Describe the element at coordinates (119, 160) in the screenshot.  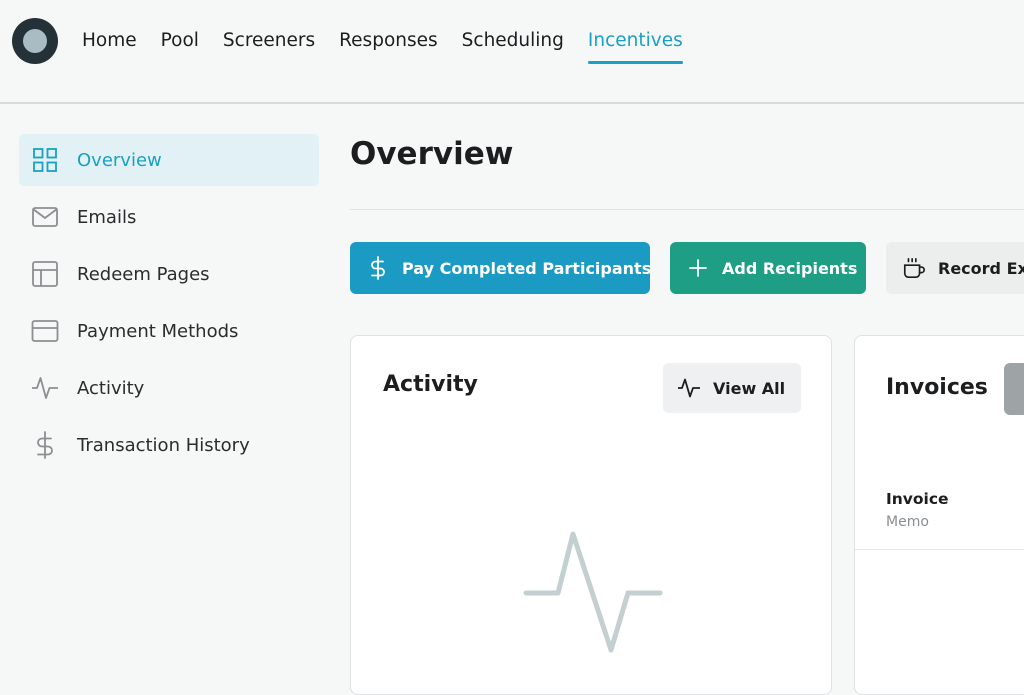
I see `sidebar-item-label: Overview` at that location.